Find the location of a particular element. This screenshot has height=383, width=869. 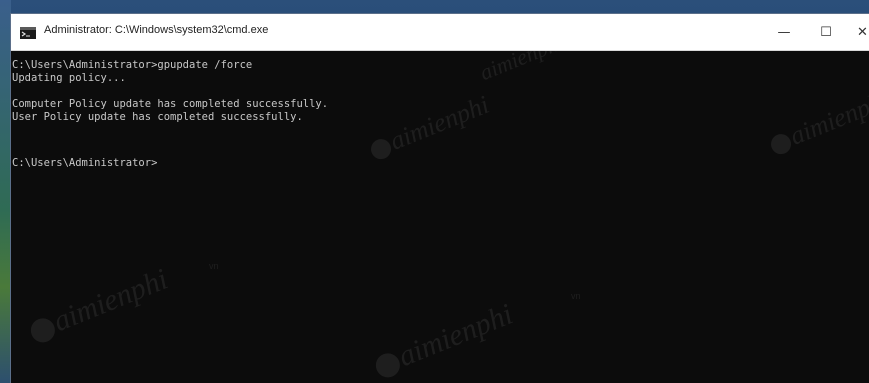

minimize-button: — is located at coordinates (784, 32).